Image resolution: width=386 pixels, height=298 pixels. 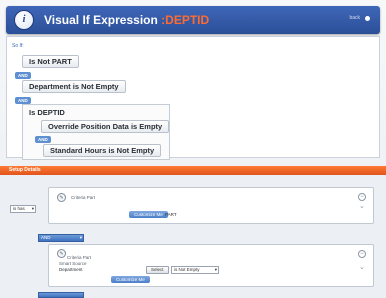 I want to click on criteria-part-label-2: Criteria Part, so click(x=79, y=257).